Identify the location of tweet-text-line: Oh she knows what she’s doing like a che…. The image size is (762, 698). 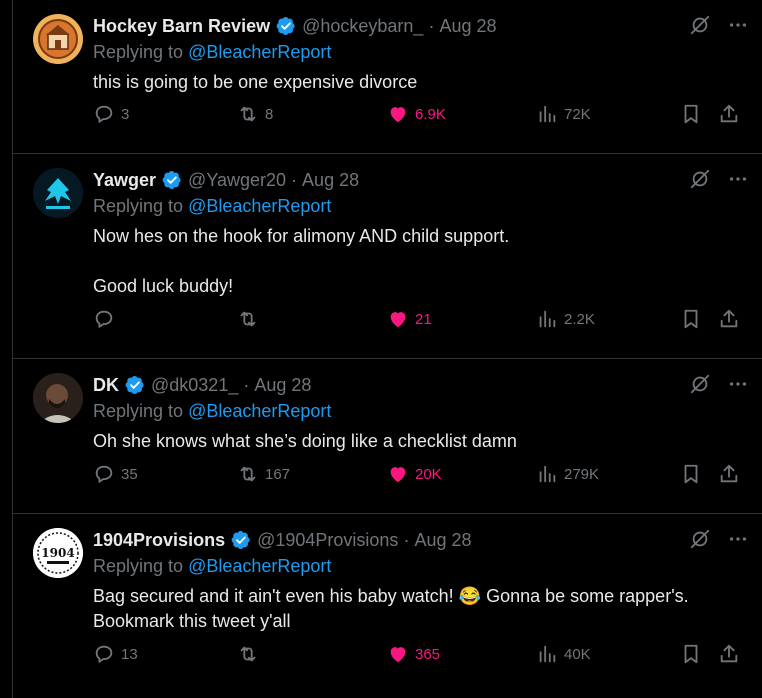
(305, 441).